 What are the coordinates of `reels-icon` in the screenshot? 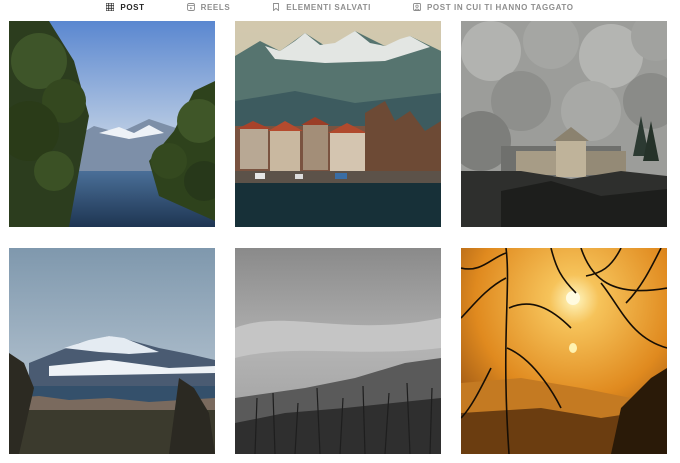 It's located at (190, 7).